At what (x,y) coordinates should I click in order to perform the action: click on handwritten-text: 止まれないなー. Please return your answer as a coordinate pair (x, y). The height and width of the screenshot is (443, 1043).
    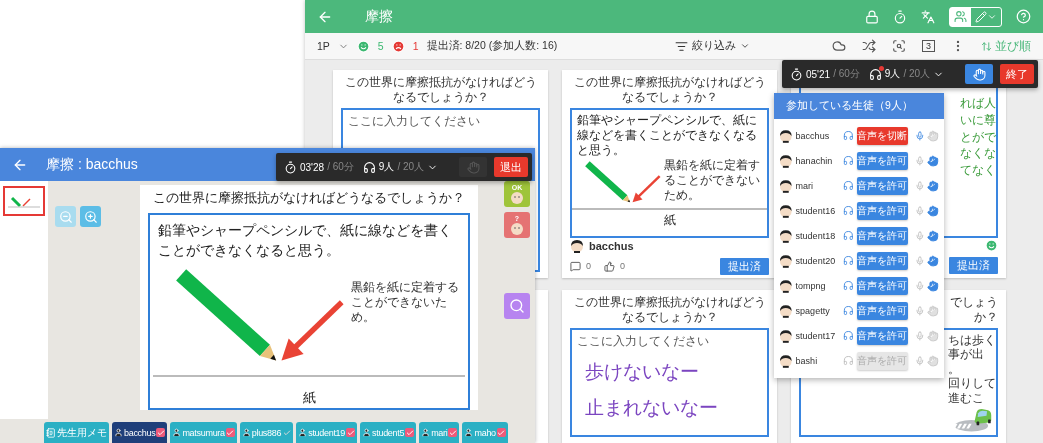
    Looking at the image, I should click on (652, 408).